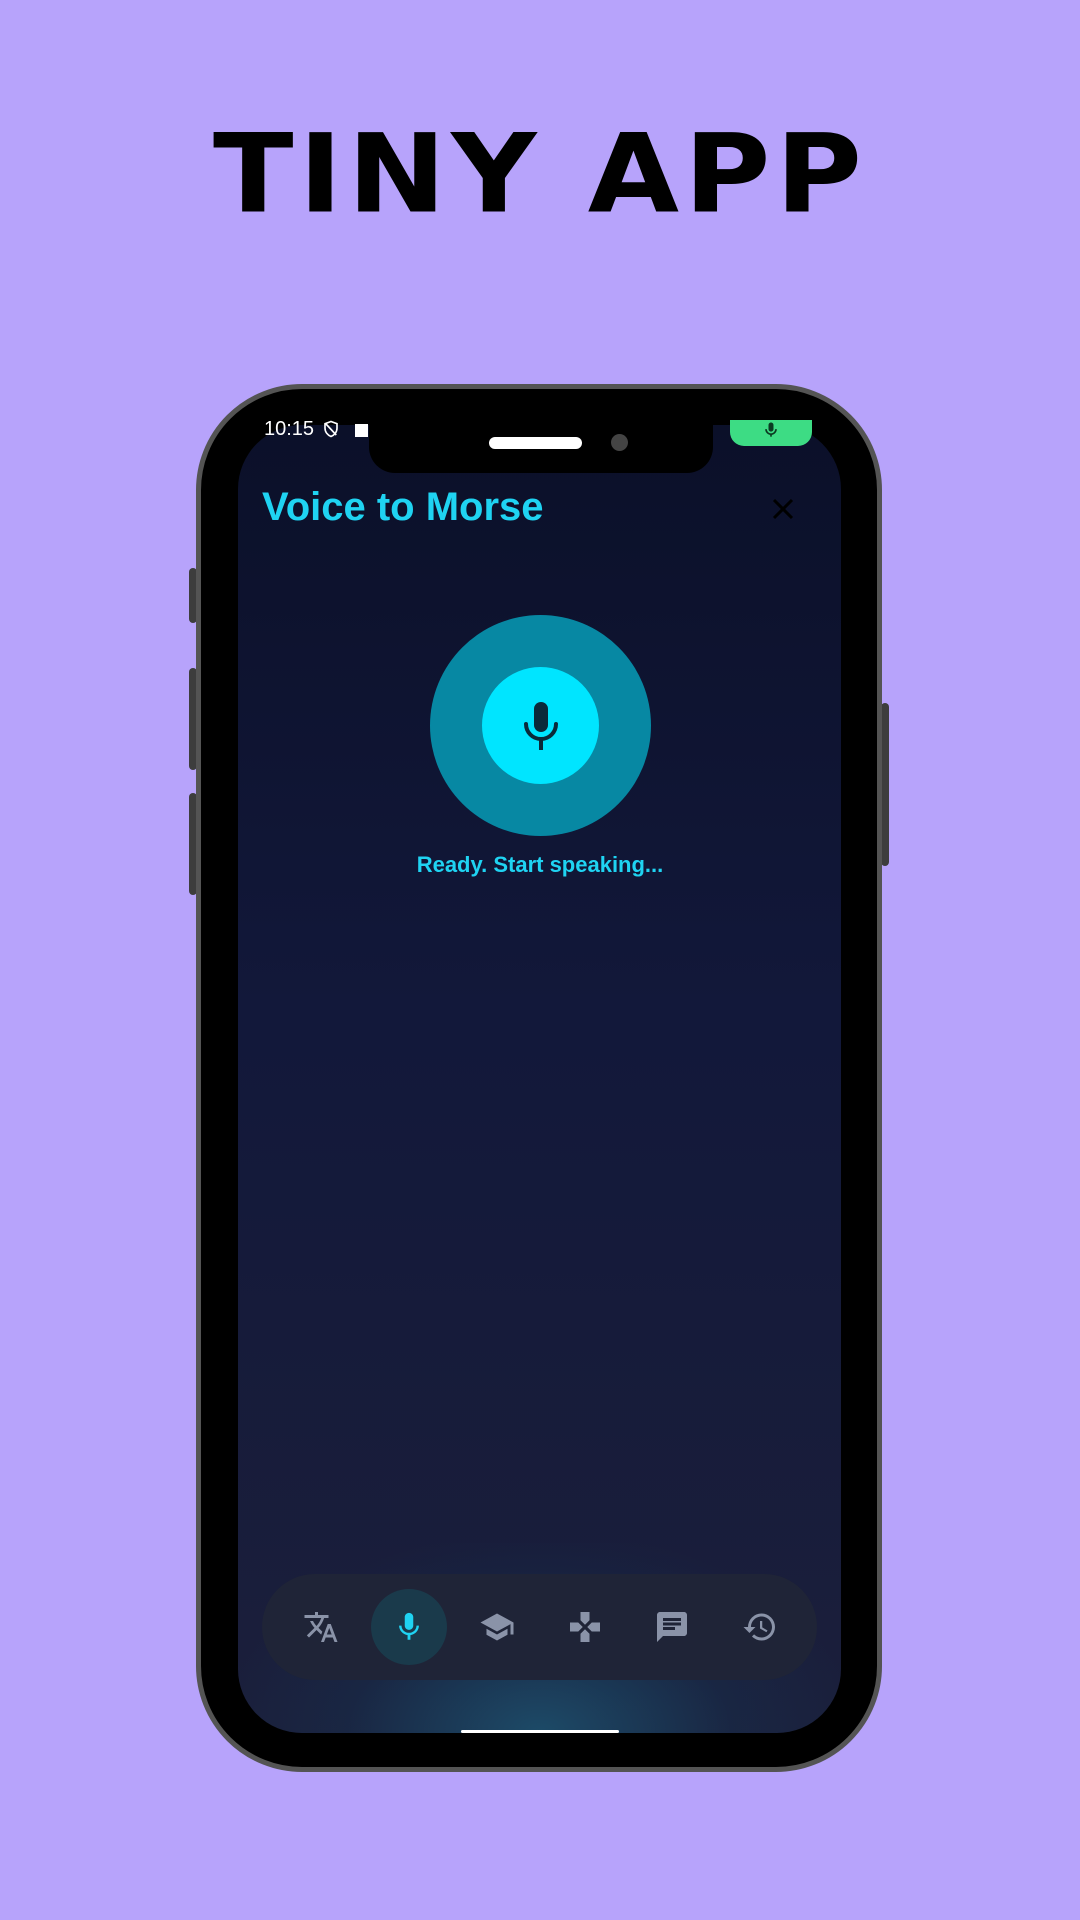 This screenshot has height=1920, width=1080. Describe the element at coordinates (771, 429) in the screenshot. I see `mic-indicator-icon` at that location.